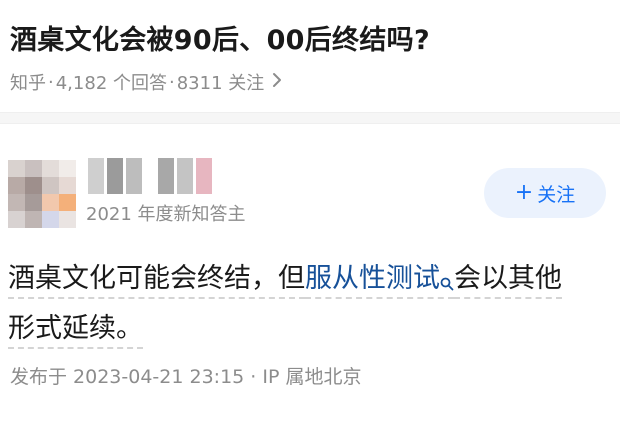 The height and width of the screenshot is (424, 620). What do you see at coordinates (42, 194) in the screenshot?
I see `avatar` at bounding box center [42, 194].